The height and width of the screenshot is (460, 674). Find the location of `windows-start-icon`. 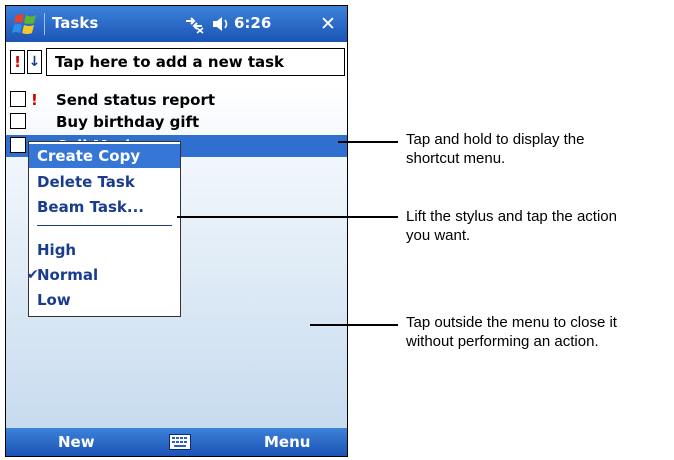

windows-start-icon is located at coordinates (25, 24).